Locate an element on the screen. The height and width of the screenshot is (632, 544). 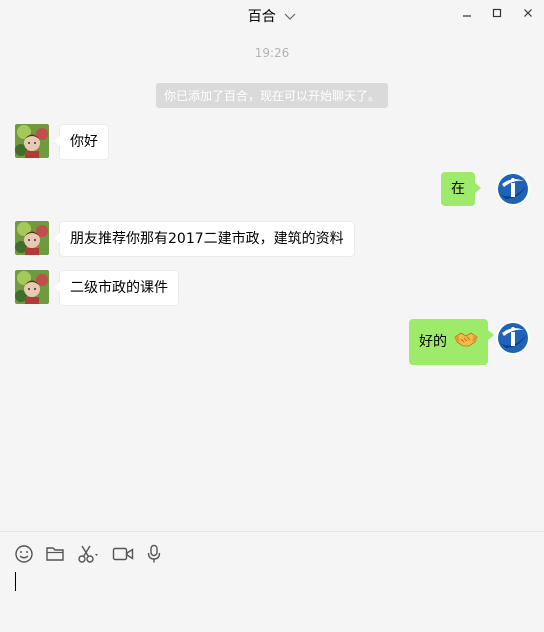
input-divider is located at coordinates (272, 531).